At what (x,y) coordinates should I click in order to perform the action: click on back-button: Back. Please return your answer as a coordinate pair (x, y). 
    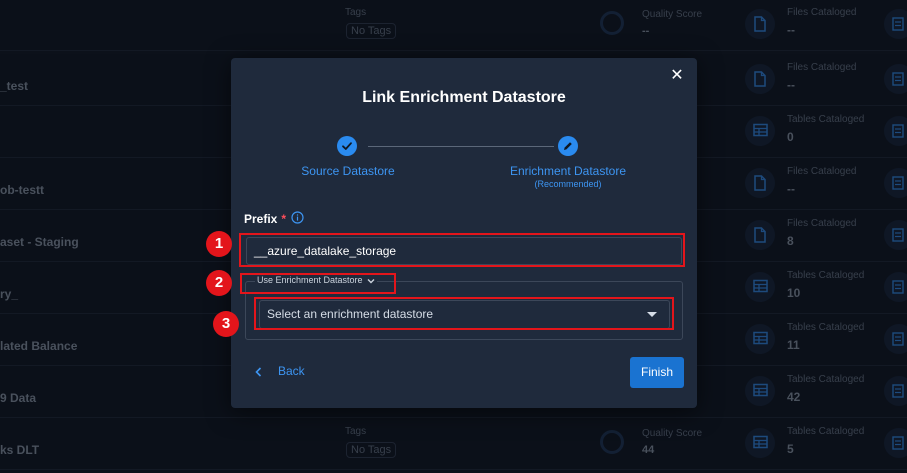
    Looking at the image, I should click on (280, 371).